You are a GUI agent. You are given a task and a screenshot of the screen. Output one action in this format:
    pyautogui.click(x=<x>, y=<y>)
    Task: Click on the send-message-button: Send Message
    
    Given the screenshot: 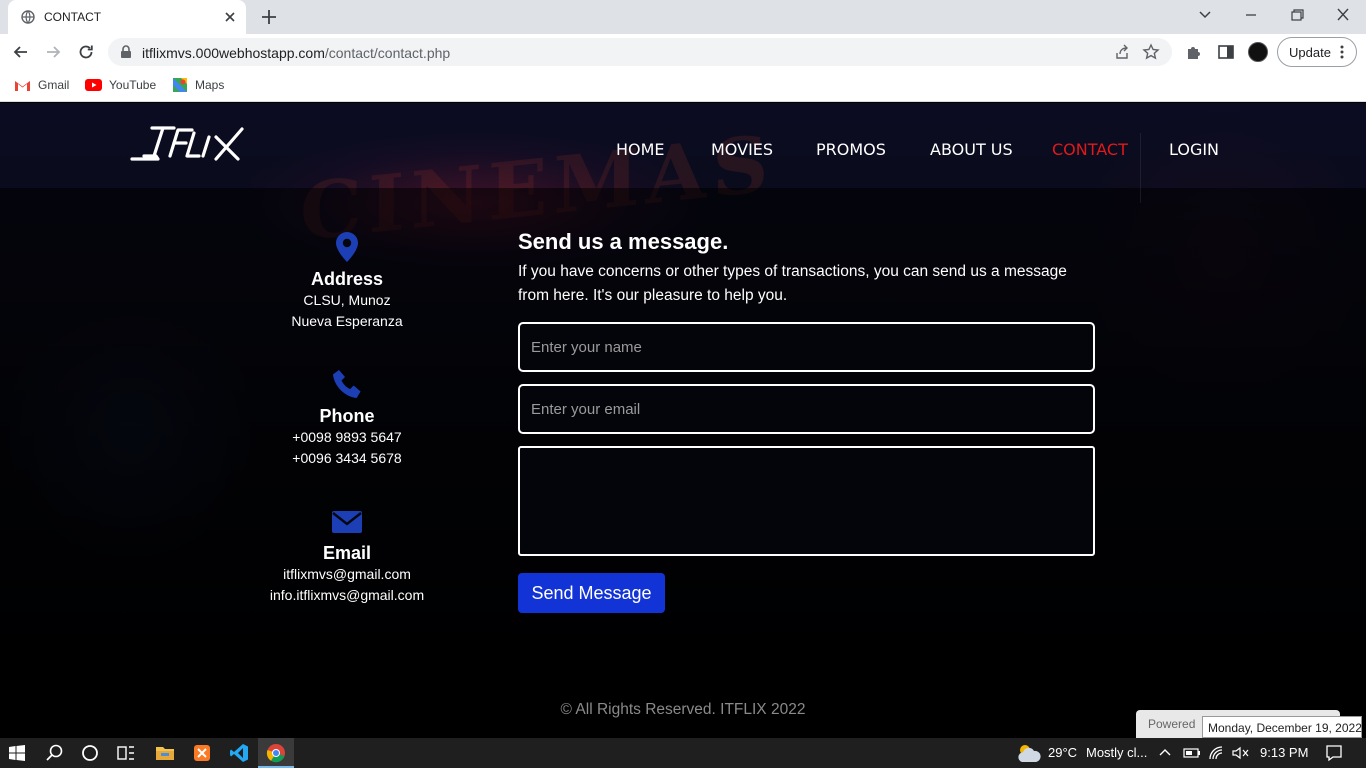 What is the action you would take?
    pyautogui.click(x=591, y=593)
    